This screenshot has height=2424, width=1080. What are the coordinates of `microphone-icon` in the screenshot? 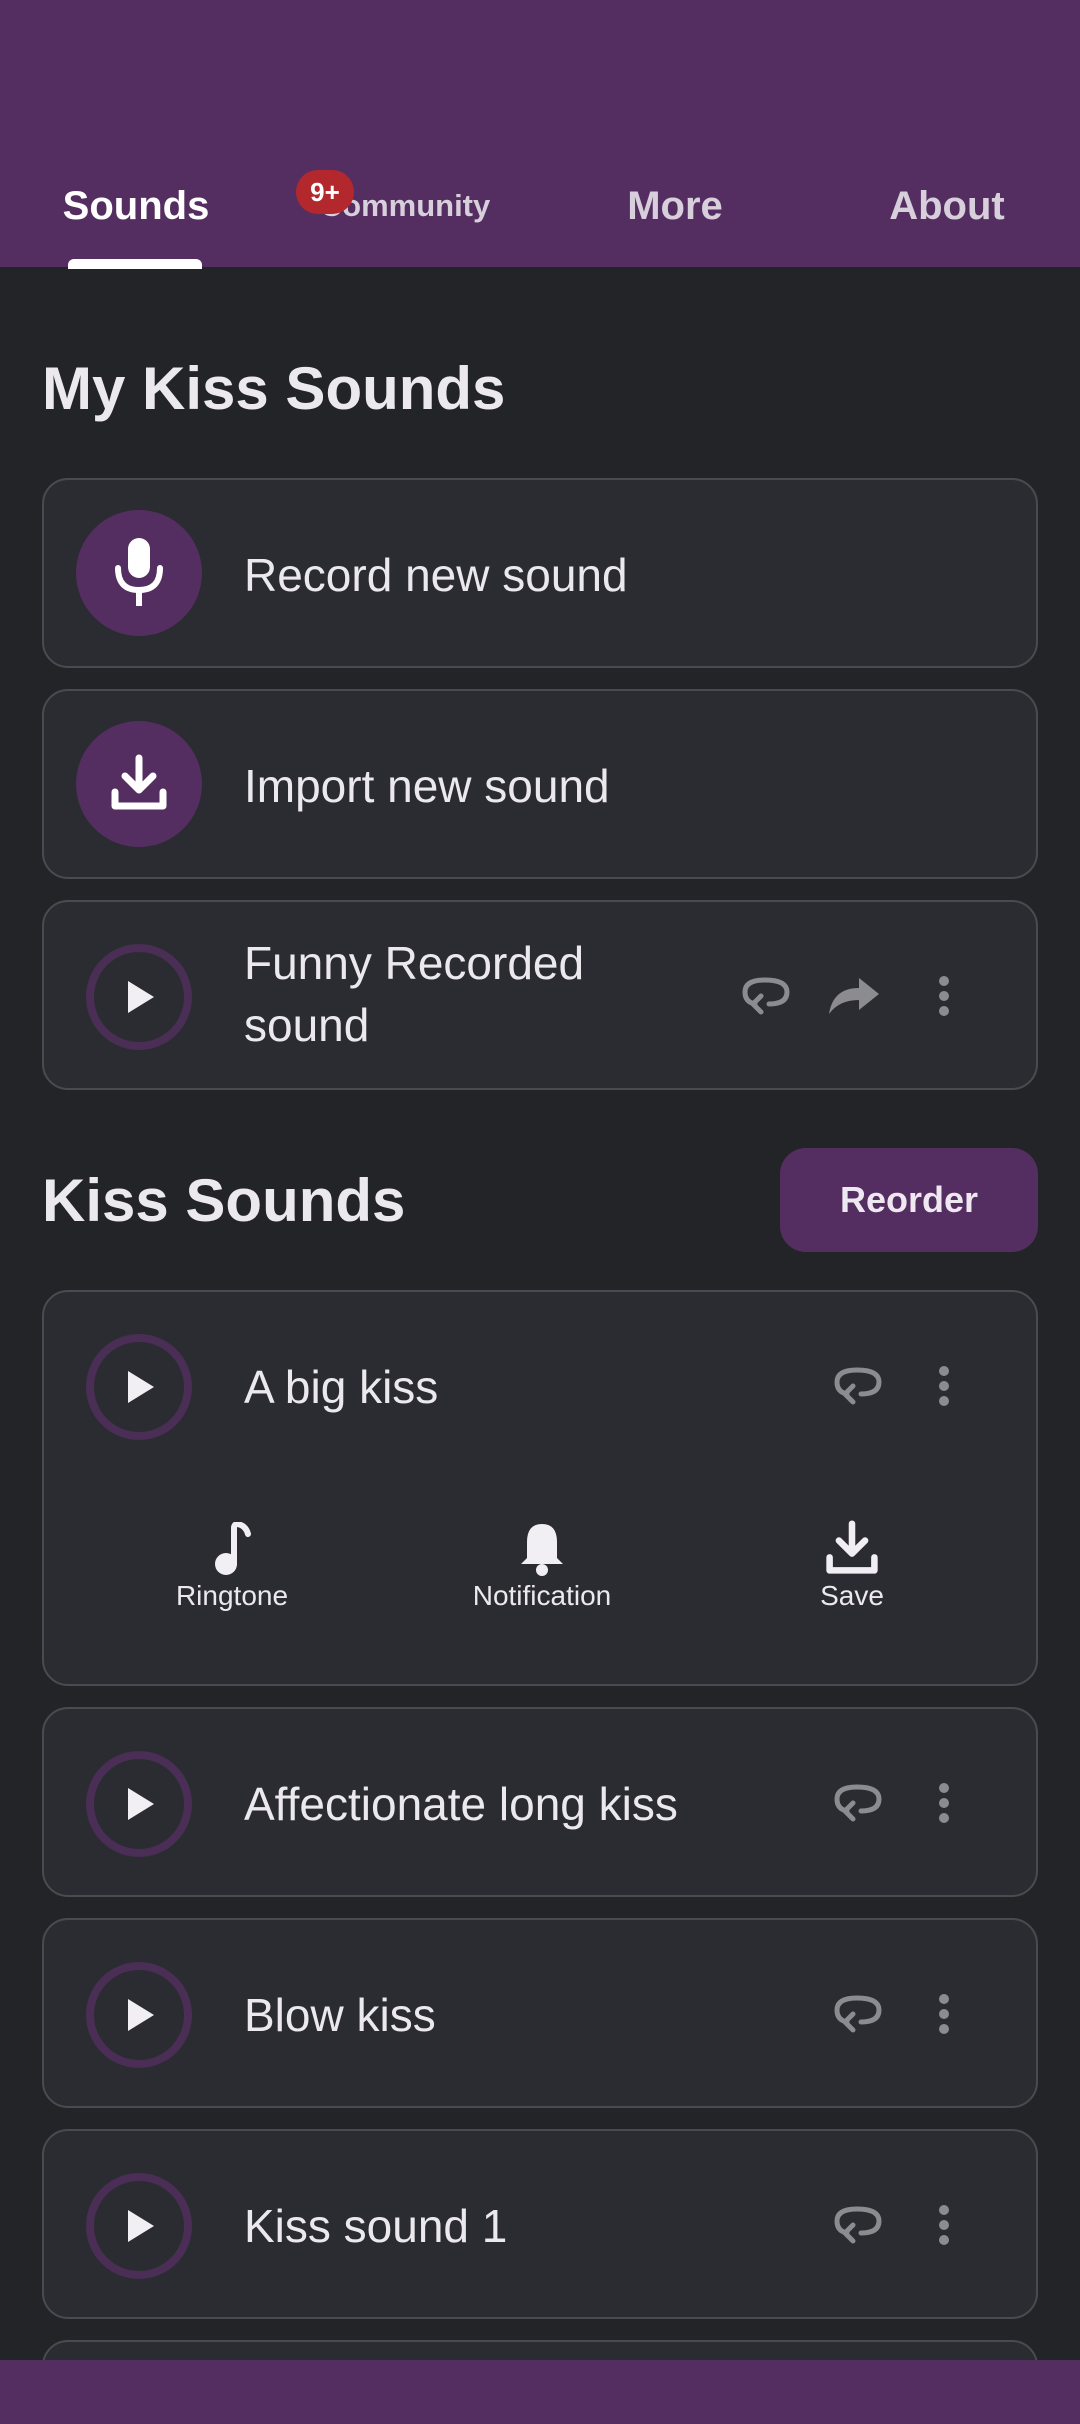 It's located at (139, 572).